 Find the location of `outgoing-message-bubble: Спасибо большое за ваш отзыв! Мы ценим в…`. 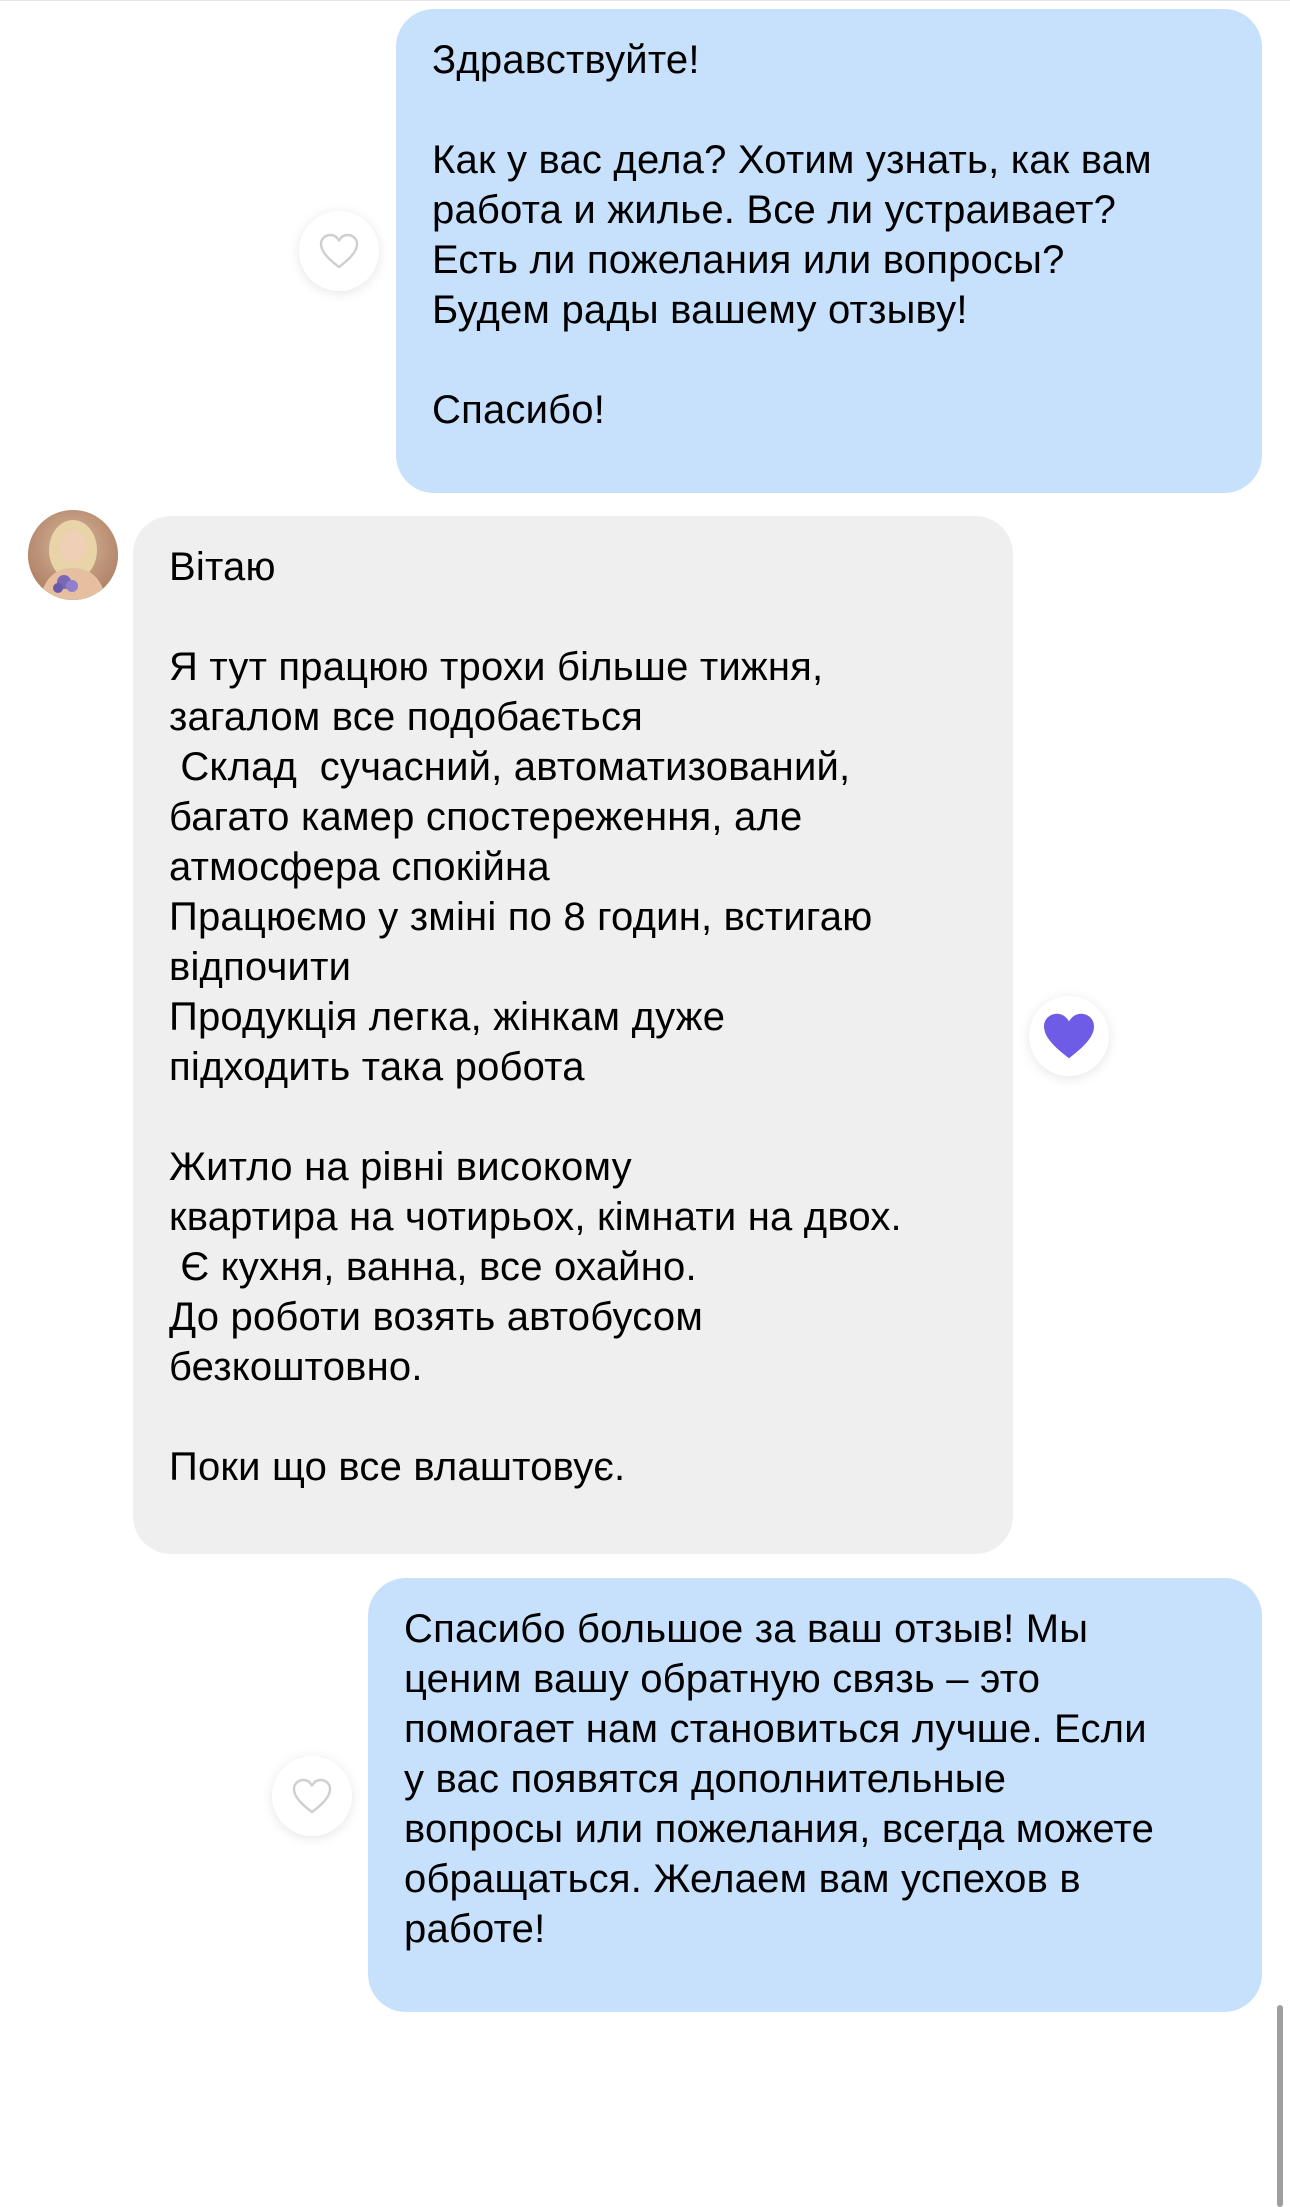

outgoing-message-bubble: Спасибо большое за ваш отзыв! Мы ценим в… is located at coordinates (815, 1795).